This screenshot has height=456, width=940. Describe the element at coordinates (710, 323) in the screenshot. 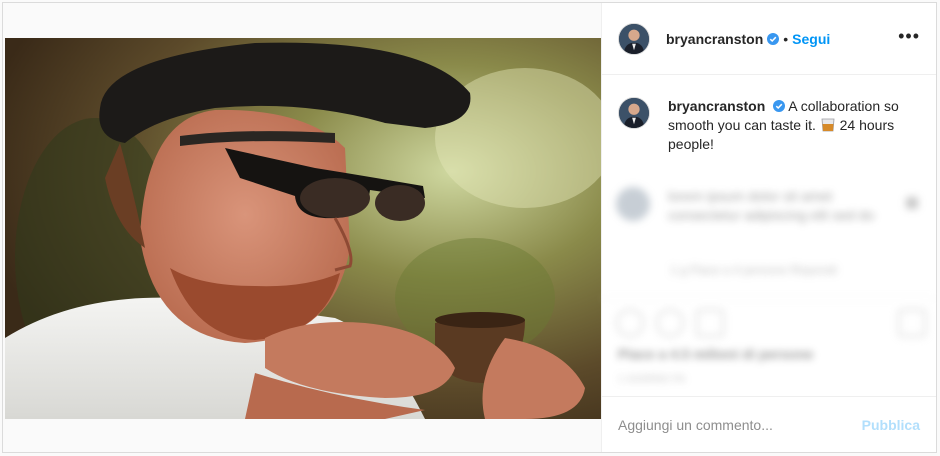

I see `share-icon` at that location.